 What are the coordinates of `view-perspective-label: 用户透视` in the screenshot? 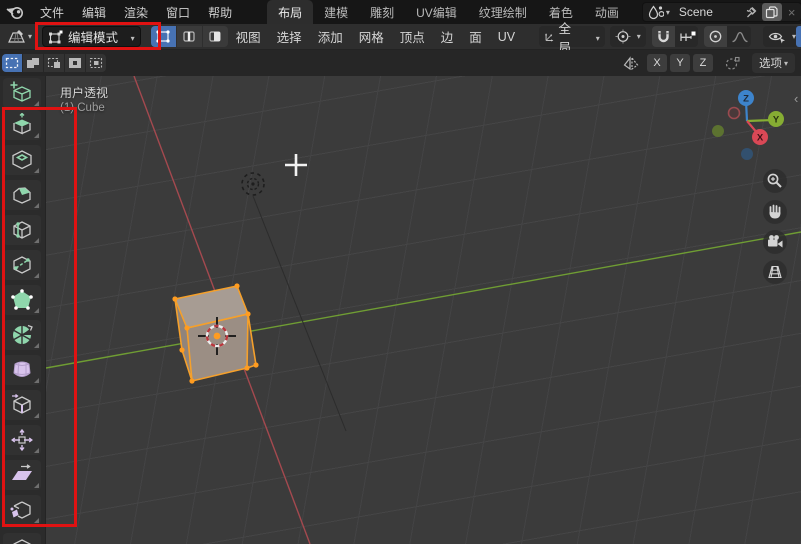 It's located at (84, 93).